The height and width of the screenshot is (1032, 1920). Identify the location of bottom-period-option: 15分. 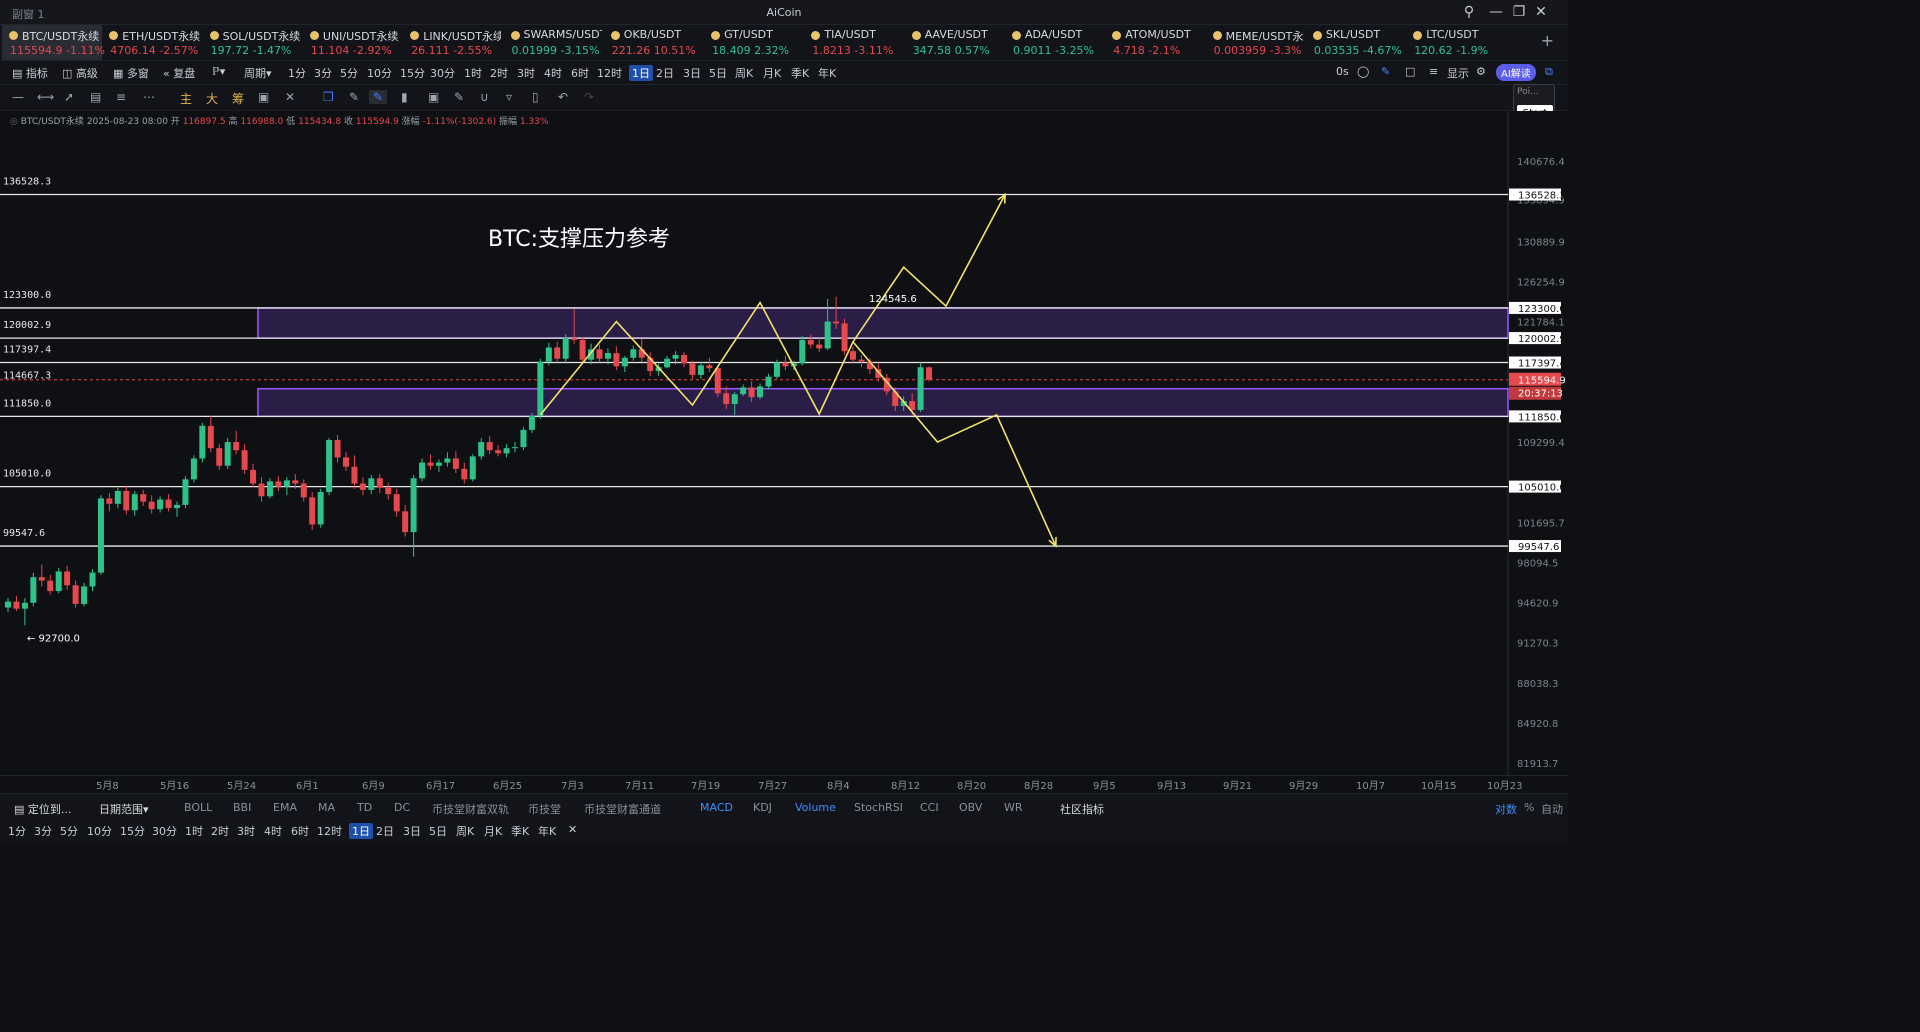
(132, 831).